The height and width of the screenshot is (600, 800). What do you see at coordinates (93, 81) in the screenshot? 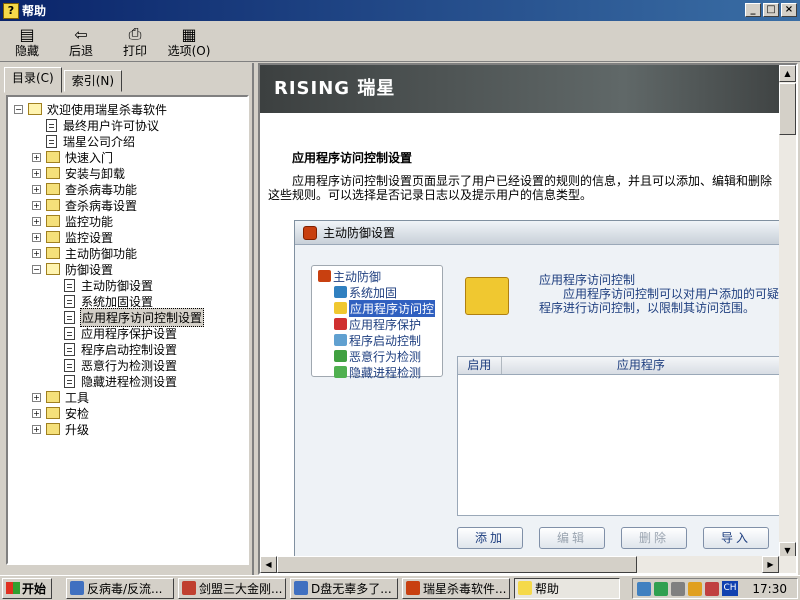
I see `tab-index: 索引(N)` at bounding box center [93, 81].